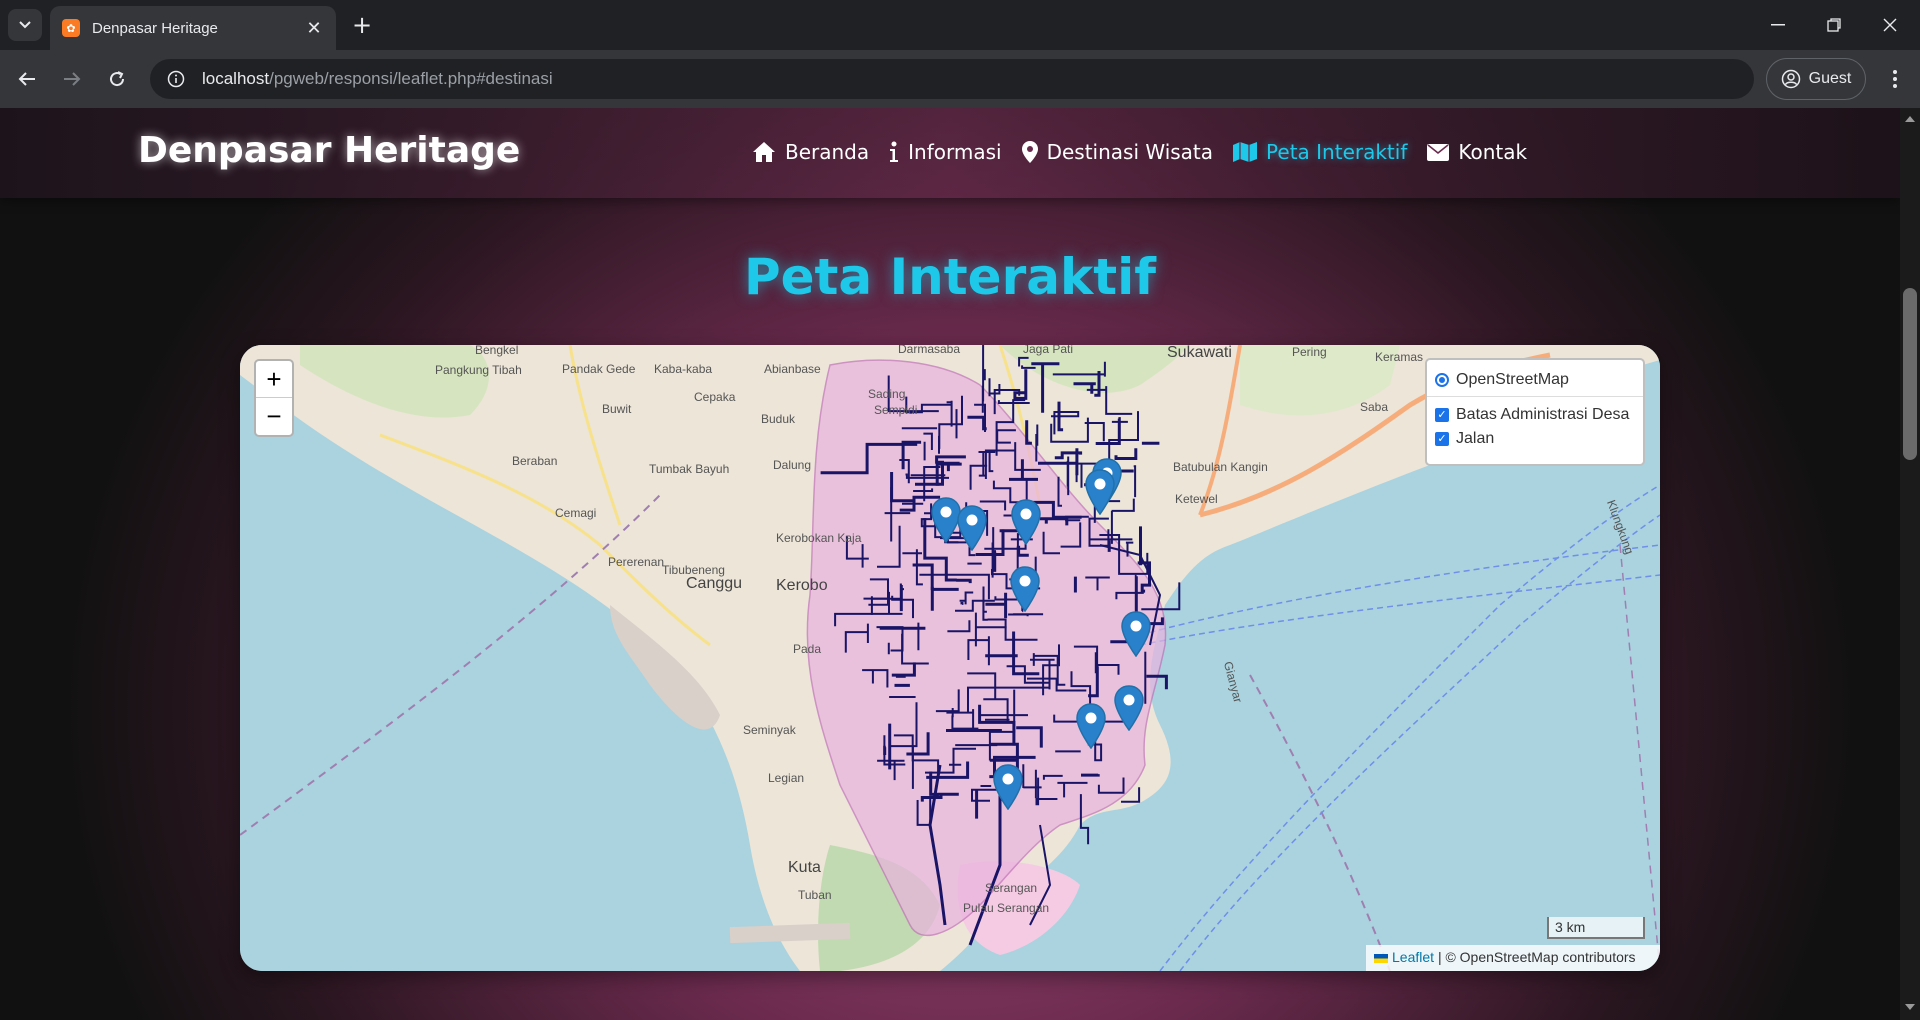 This screenshot has height=1020, width=1920. Describe the element at coordinates (1890, 25) in the screenshot. I see `close-window-button` at that location.